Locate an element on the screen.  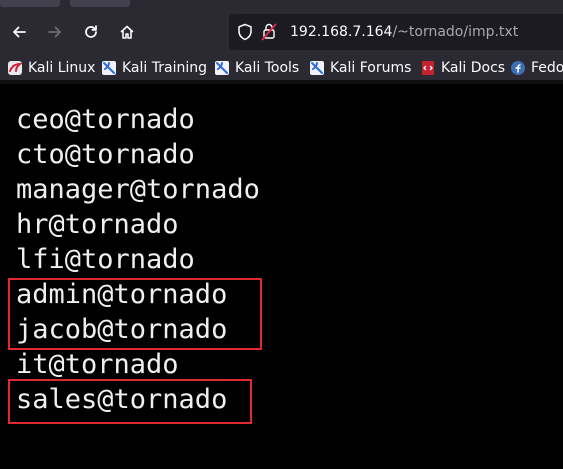
file-line: hr@tornado is located at coordinates (97, 224).